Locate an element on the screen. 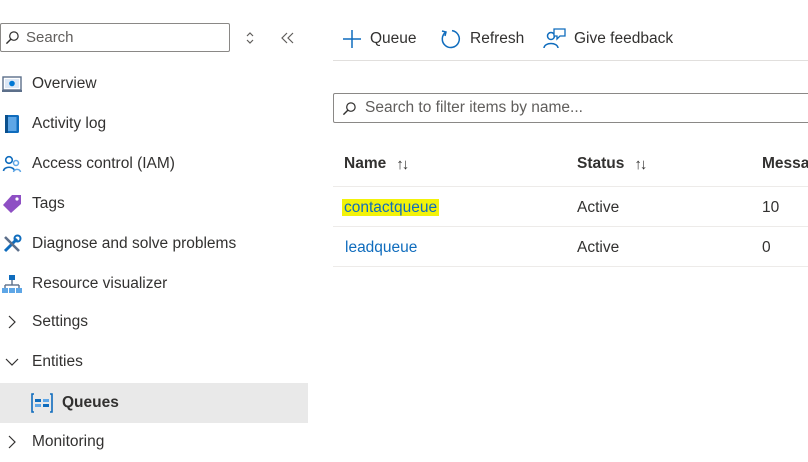 The image size is (808, 462). column-header-status: Status ↑↓ is located at coordinates (612, 164).